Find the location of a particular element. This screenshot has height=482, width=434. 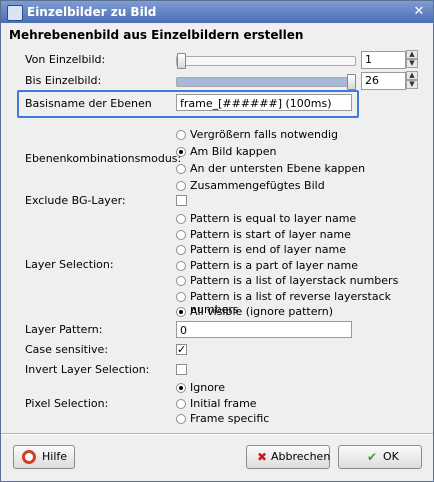

radio-label: Initial frame is located at coordinates (223, 403).